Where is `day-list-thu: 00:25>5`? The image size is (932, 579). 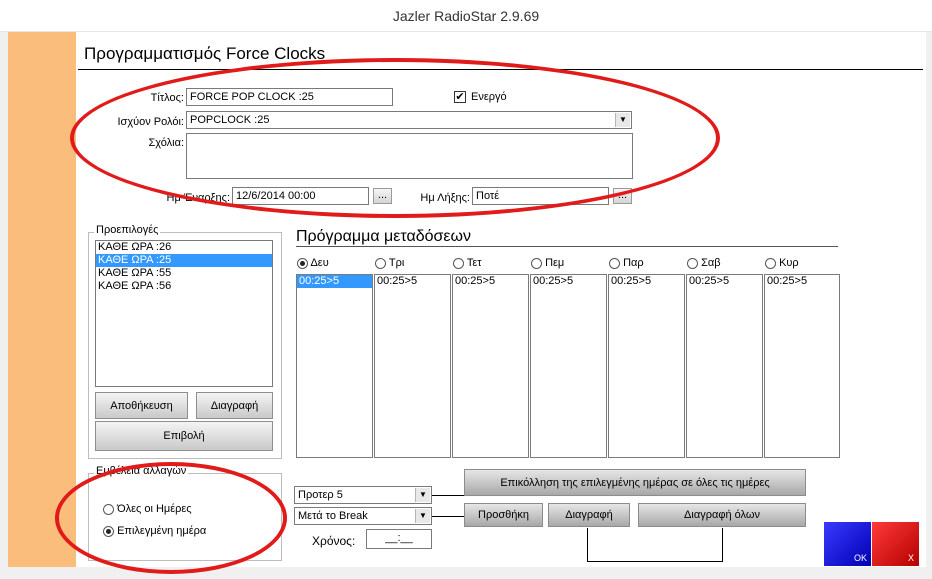
day-list-thu: 00:25>5 is located at coordinates (568, 366).